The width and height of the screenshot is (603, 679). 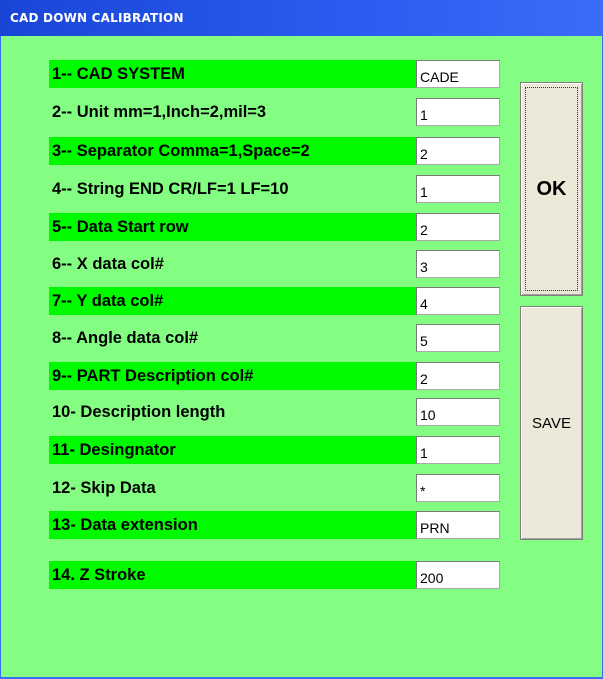 What do you see at coordinates (458, 525) in the screenshot?
I see `data-extension-field` at bounding box center [458, 525].